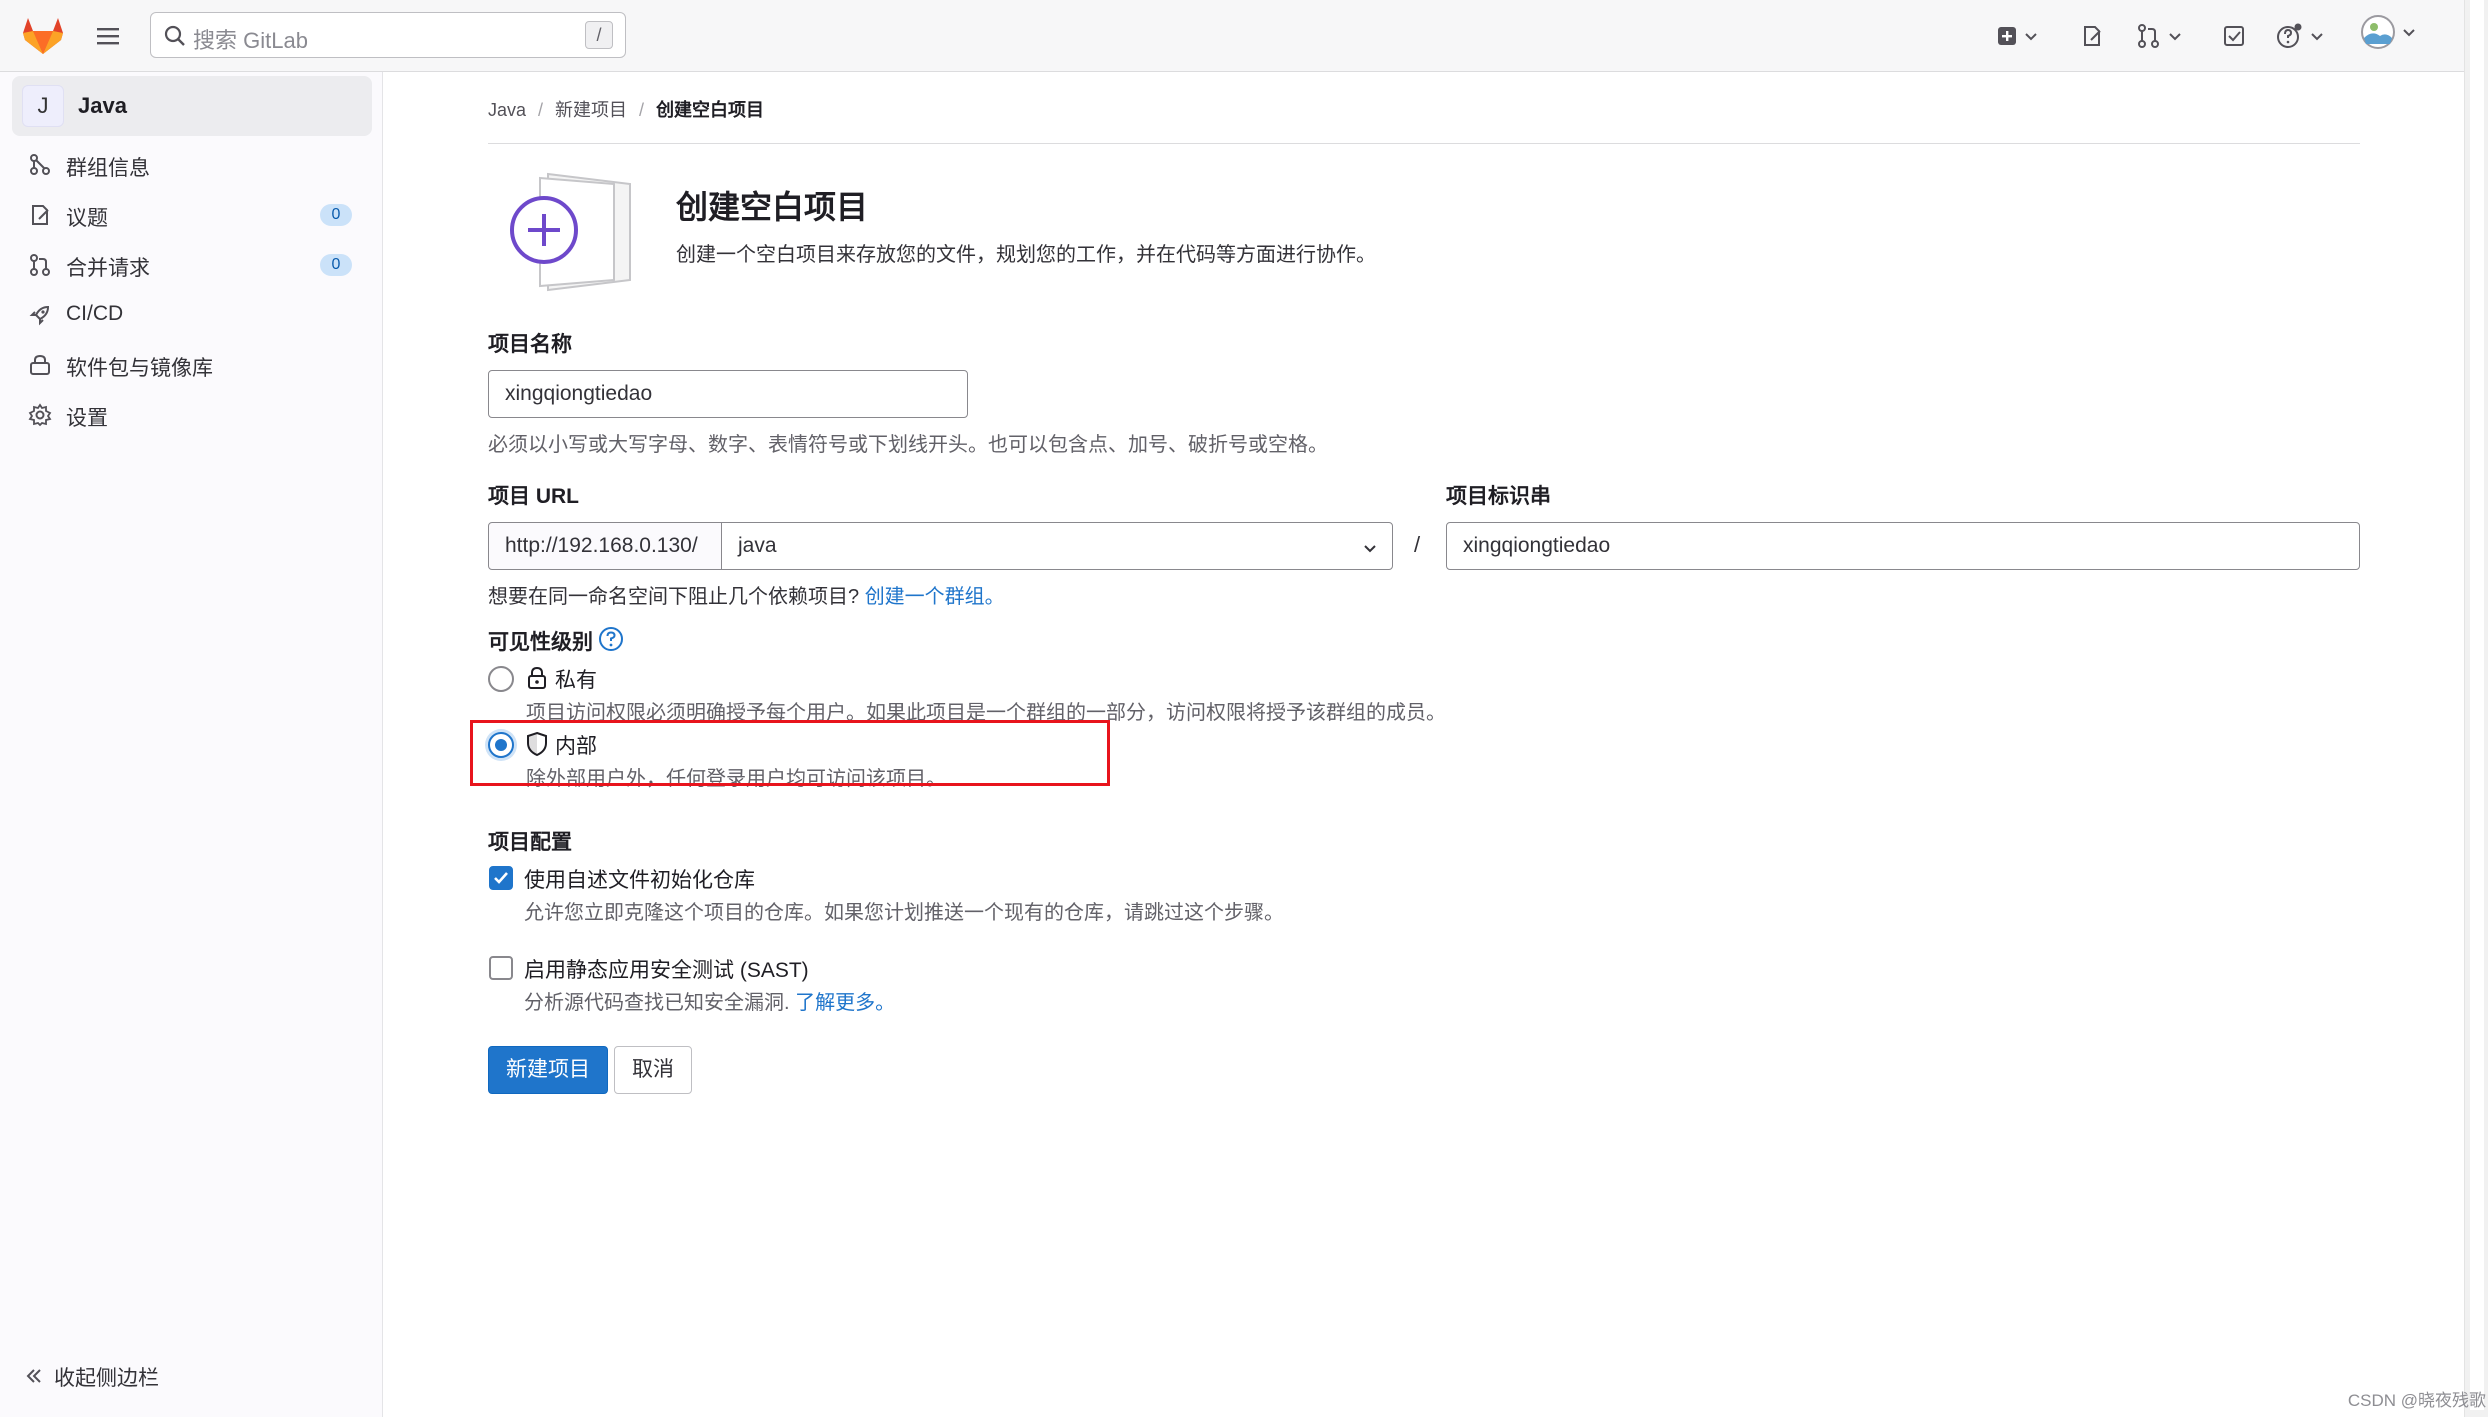  I want to click on sidebar-item-label: 合并请求, so click(108, 268).